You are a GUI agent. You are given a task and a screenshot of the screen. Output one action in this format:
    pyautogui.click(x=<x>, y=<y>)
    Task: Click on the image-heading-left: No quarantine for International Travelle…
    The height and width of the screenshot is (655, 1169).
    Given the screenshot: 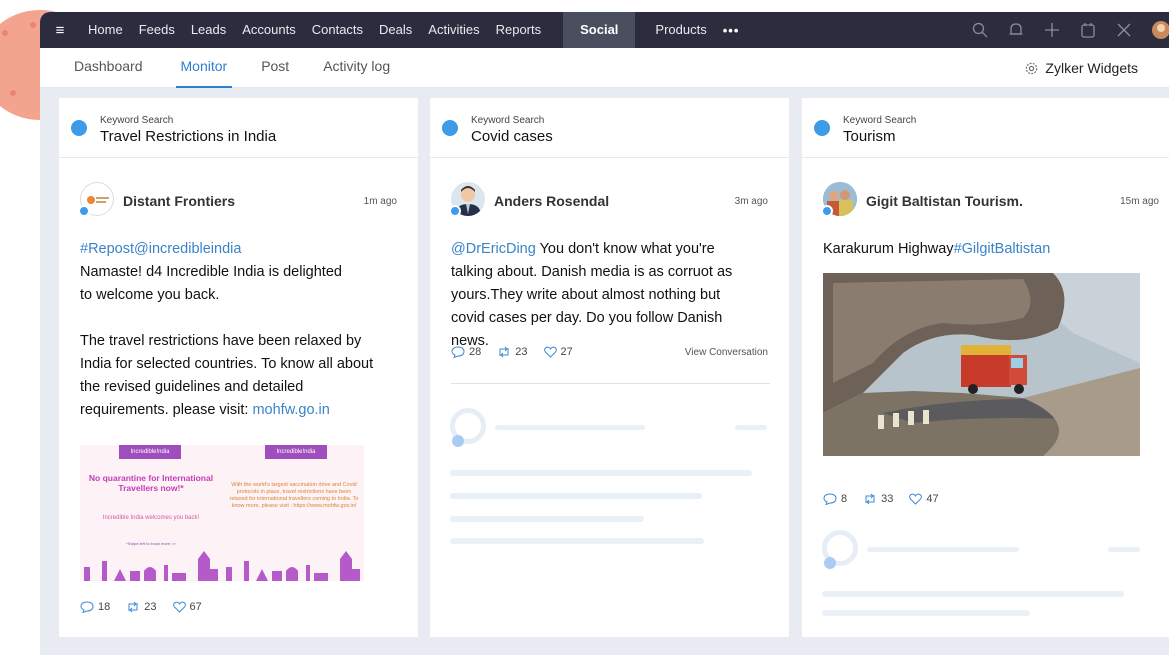 What is the action you would take?
    pyautogui.click(x=151, y=483)
    